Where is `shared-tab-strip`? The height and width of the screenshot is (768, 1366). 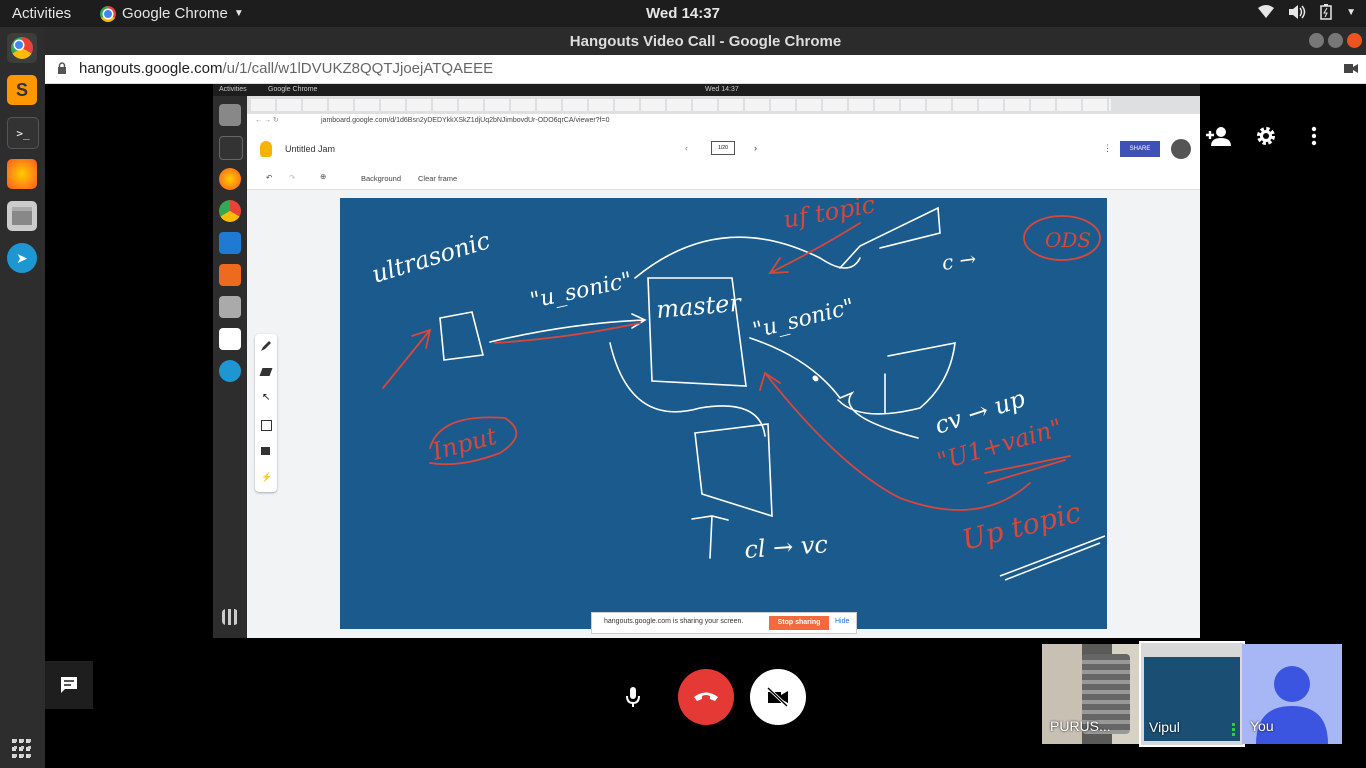 shared-tab-strip is located at coordinates (723, 105).